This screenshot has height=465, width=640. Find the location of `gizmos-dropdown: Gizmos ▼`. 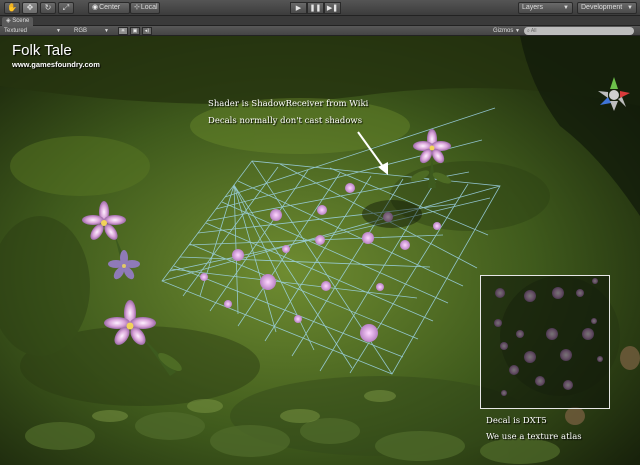

gizmos-dropdown: Gizmos ▼ is located at coordinates (508, 31).